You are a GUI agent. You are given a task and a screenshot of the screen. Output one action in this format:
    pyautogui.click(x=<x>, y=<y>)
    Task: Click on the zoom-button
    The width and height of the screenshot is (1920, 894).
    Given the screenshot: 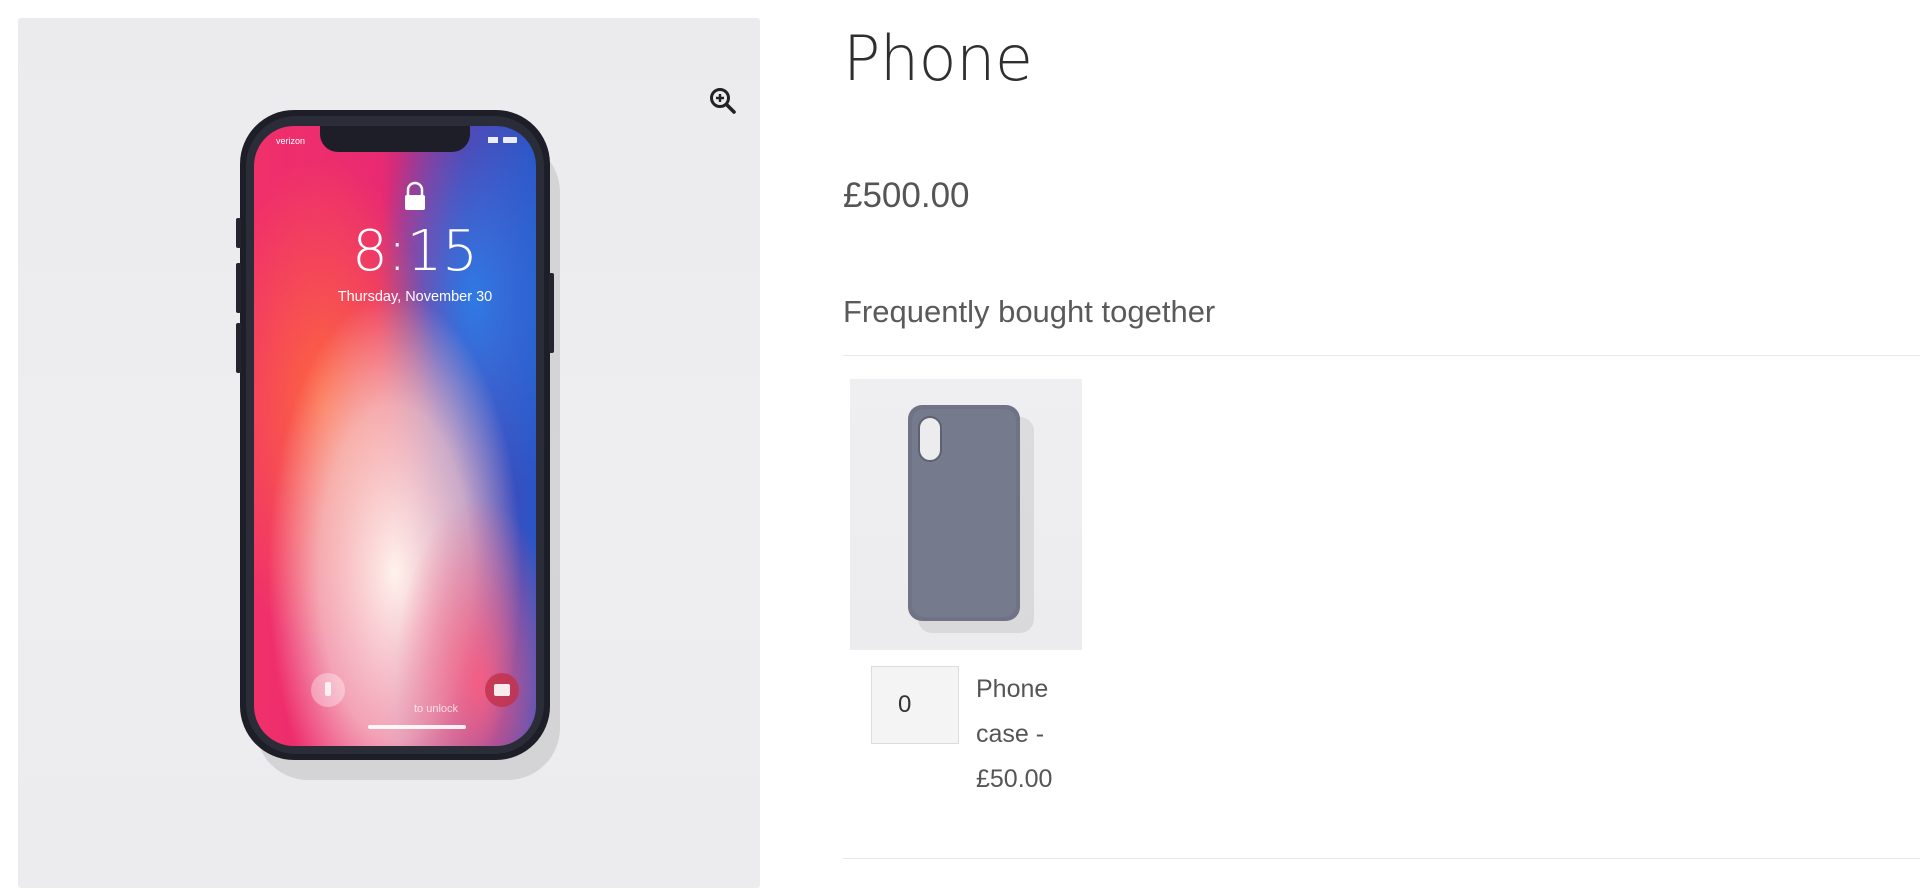 What is the action you would take?
    pyautogui.click(x=723, y=101)
    